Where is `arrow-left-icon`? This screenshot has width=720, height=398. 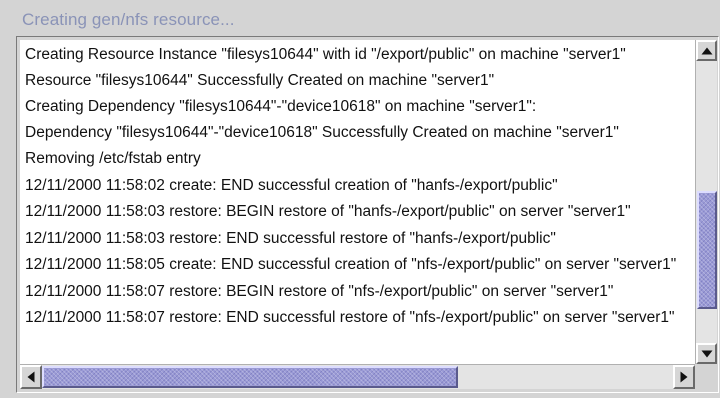
arrow-left-icon is located at coordinates (31, 377).